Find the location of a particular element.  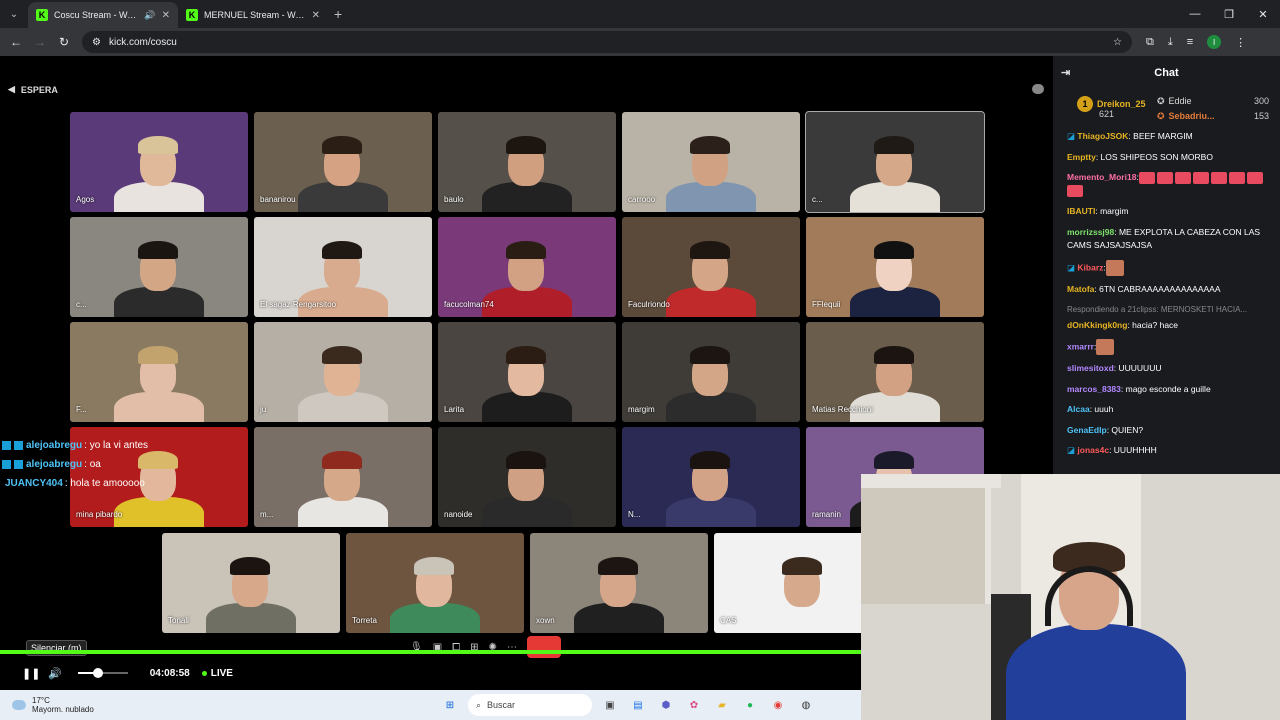

rank-medal-icon: 1 is located at coordinates (1085, 104).